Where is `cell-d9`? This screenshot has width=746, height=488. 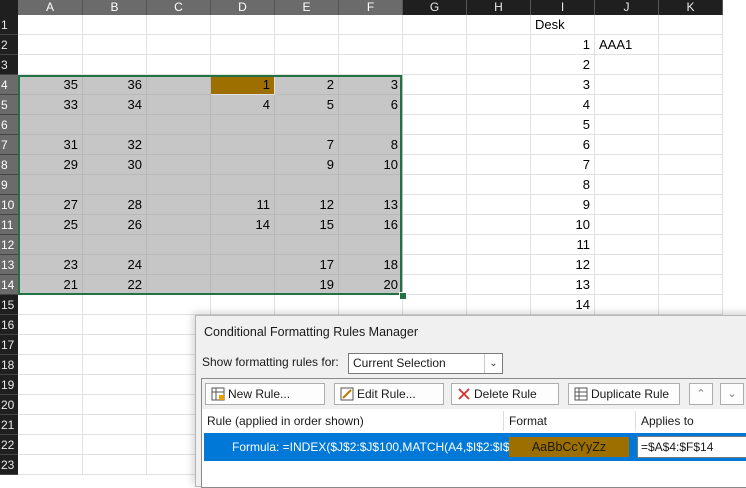
cell-d9 is located at coordinates (243, 185).